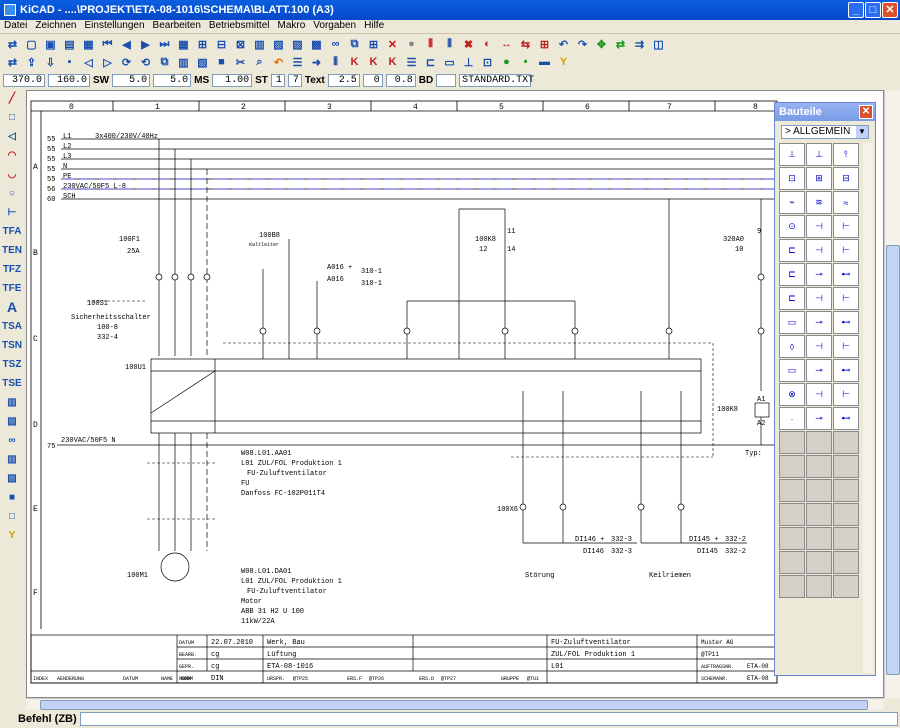 The height and width of the screenshot is (728, 900). What do you see at coordinates (239, 26) in the screenshot?
I see `menu-betriebsmittel: Betriebsmittel` at bounding box center [239, 26].